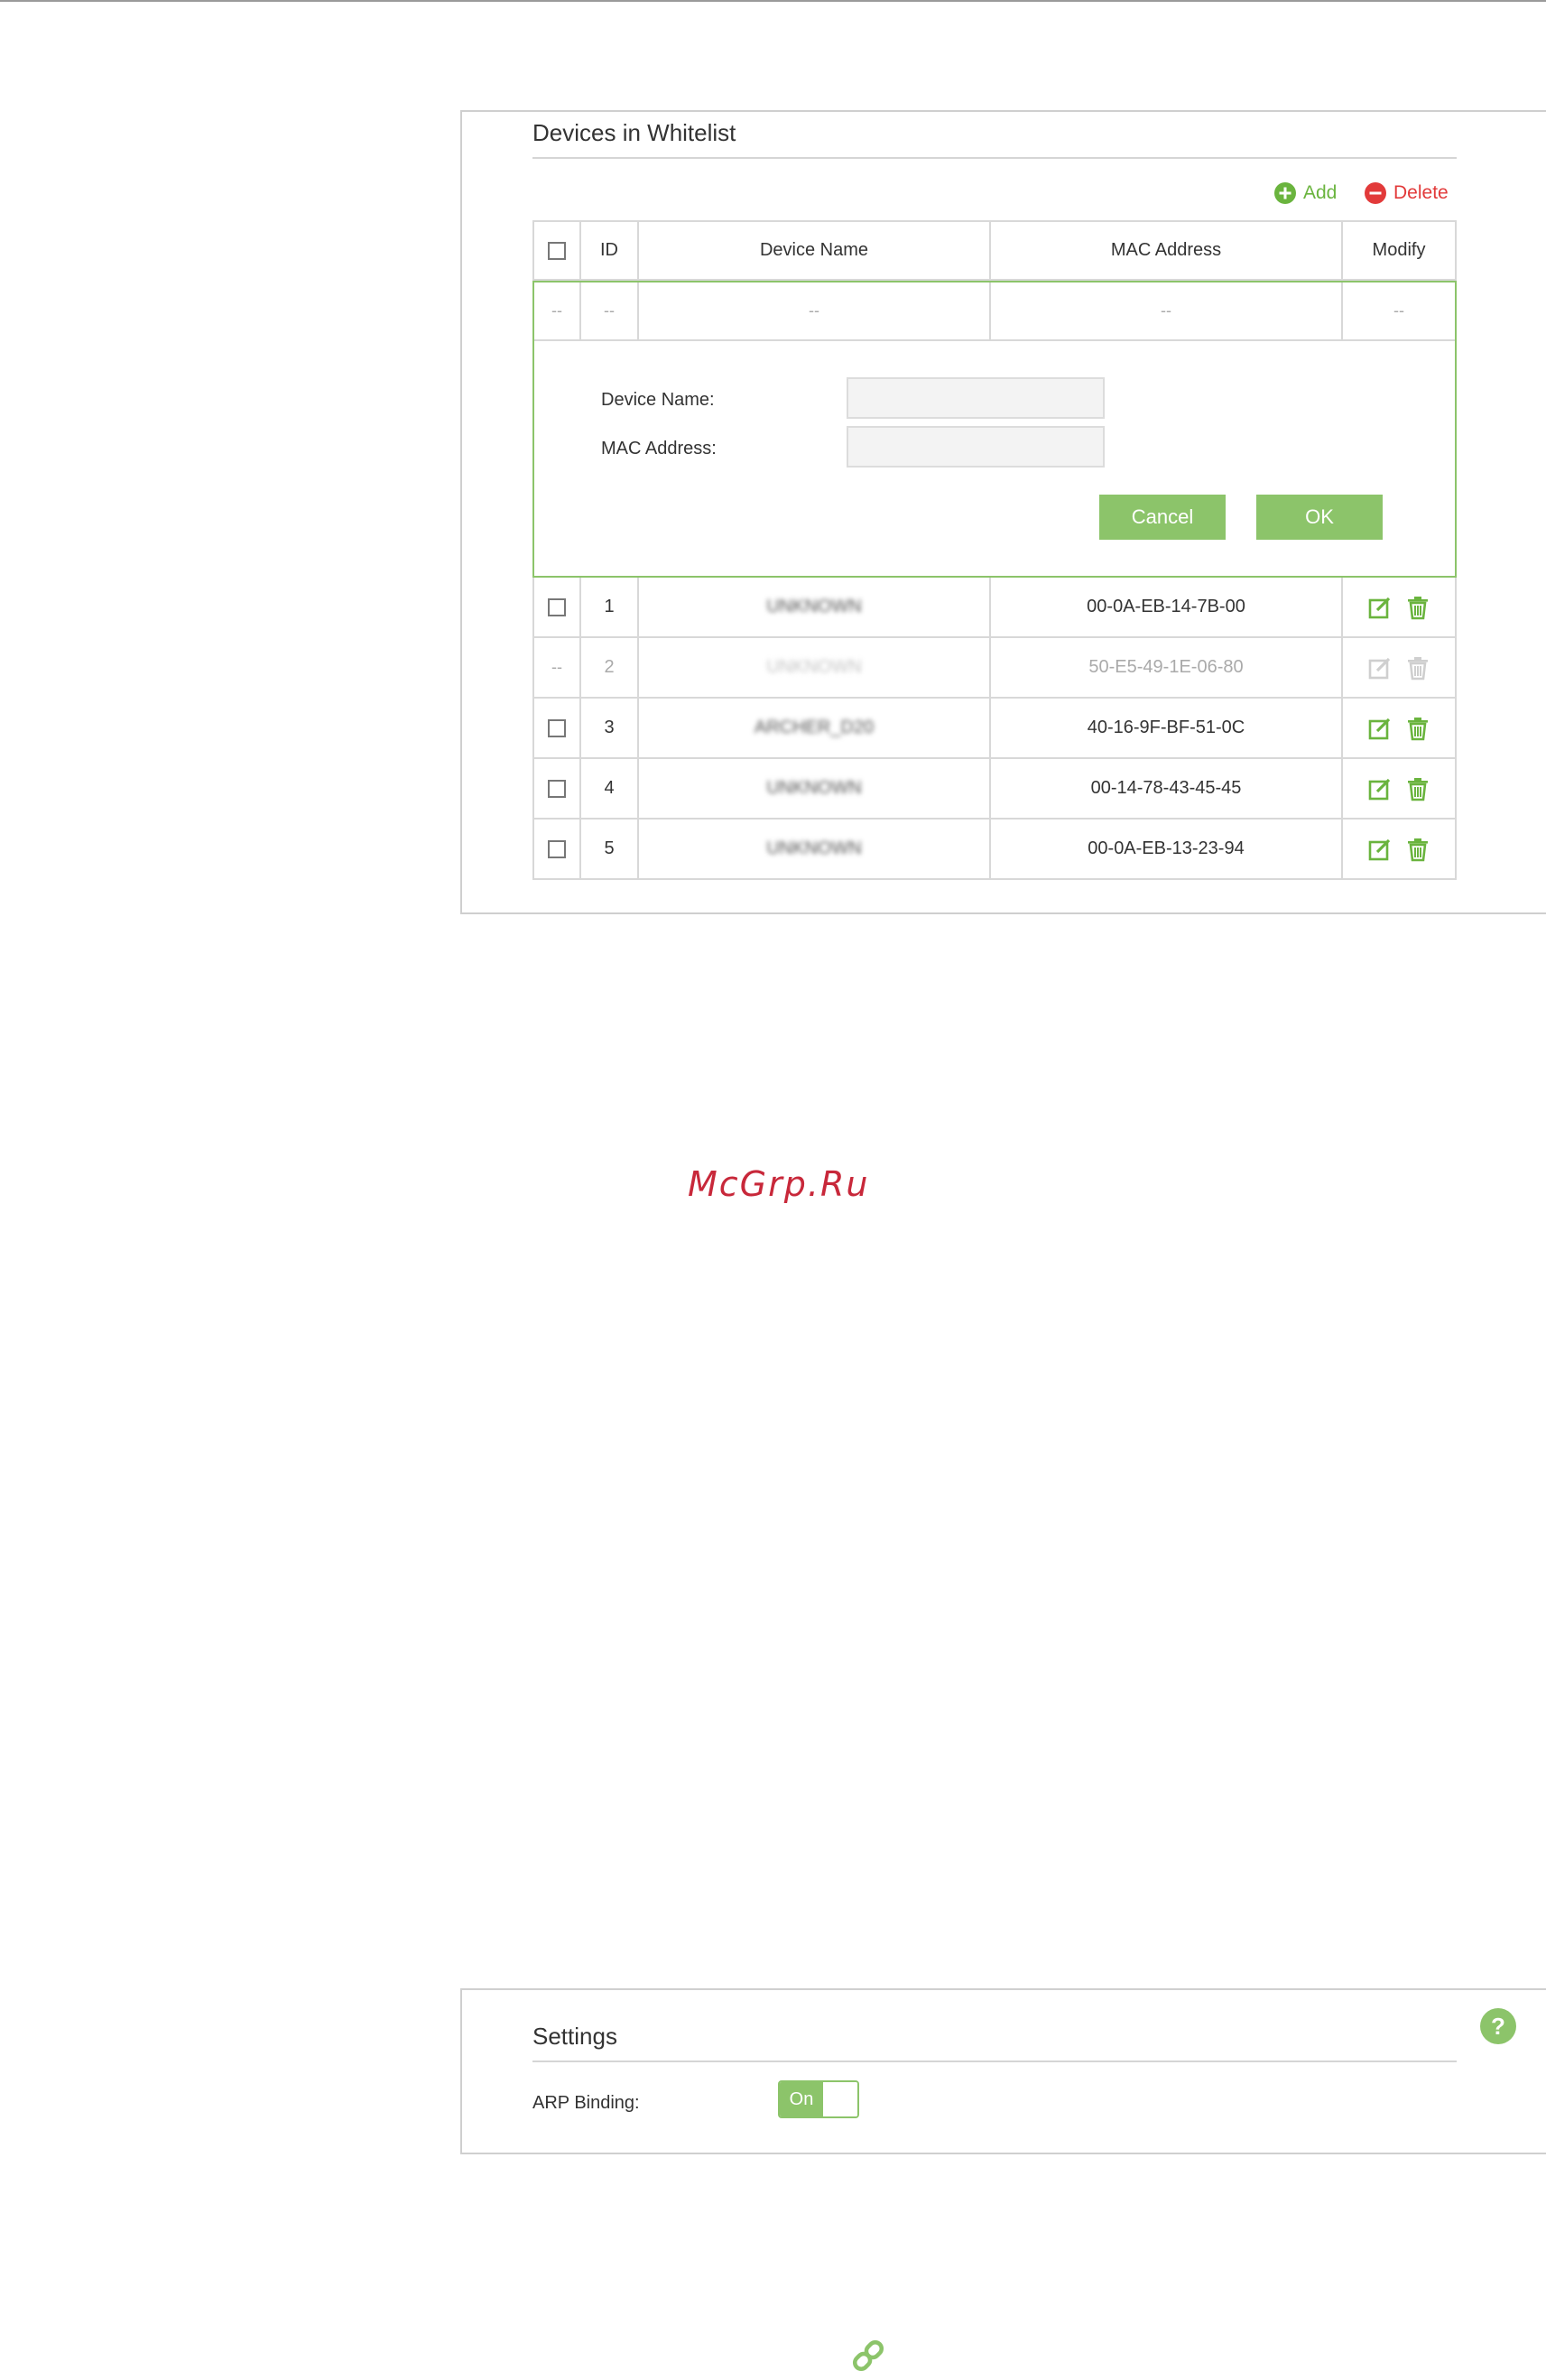 The image size is (1546, 2380). I want to click on device-name-text: ARCHER_D20, so click(815, 728).